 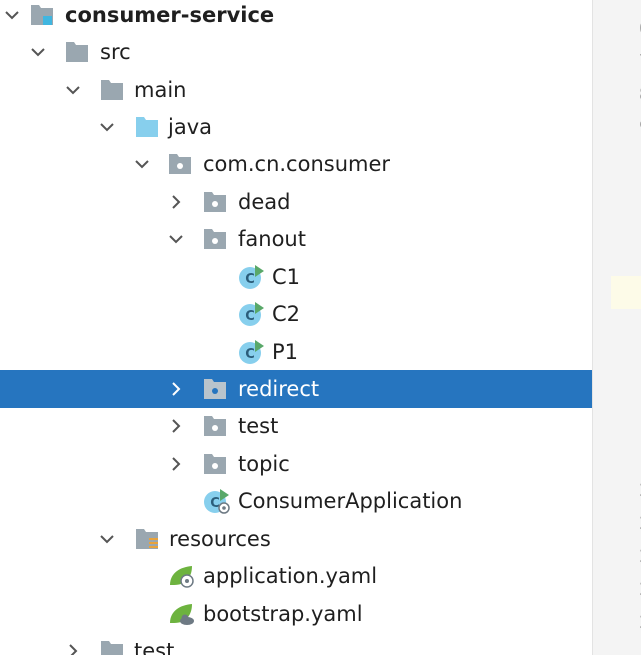 What do you see at coordinates (264, 202) in the screenshot?
I see `tree-item-label: dead` at bounding box center [264, 202].